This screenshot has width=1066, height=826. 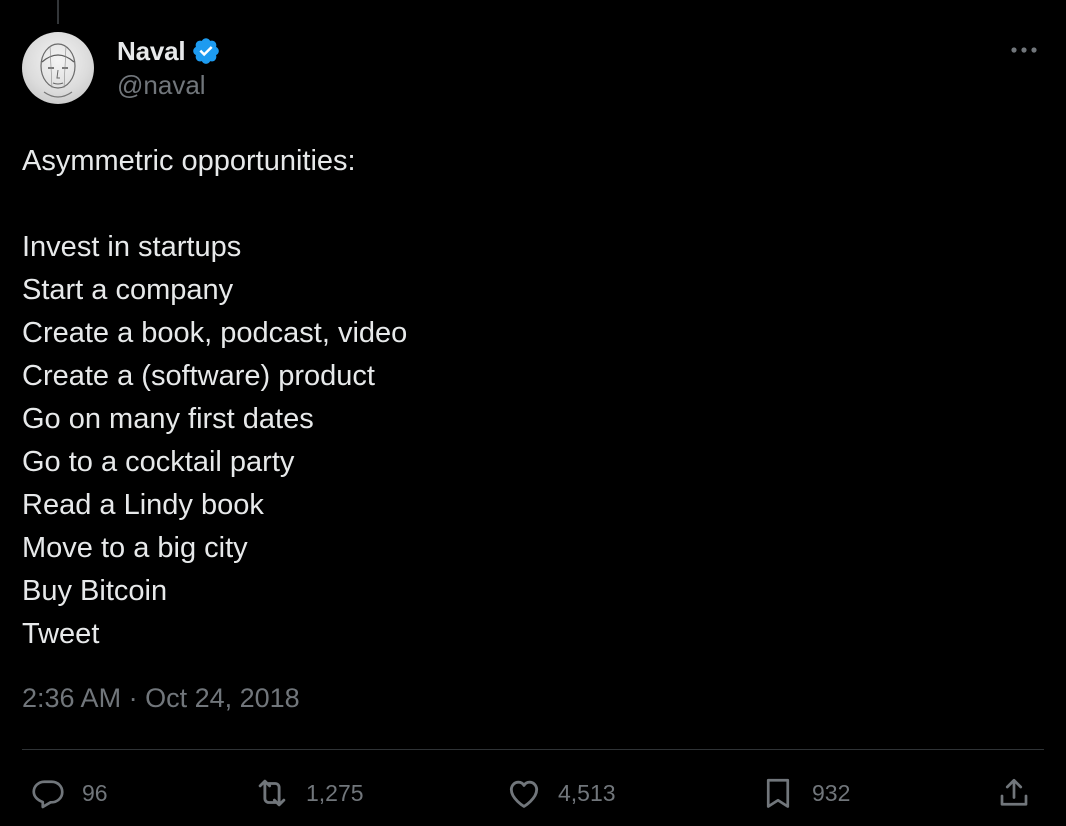 What do you see at coordinates (778, 793) in the screenshot?
I see `bookmark-icon` at bounding box center [778, 793].